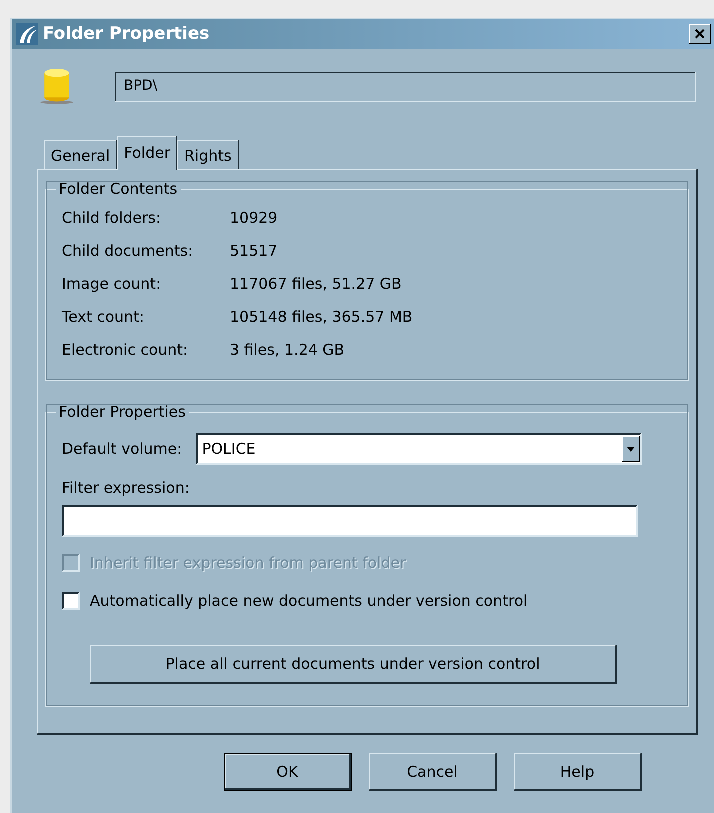 The height and width of the screenshot is (813, 714). Describe the element at coordinates (126, 488) in the screenshot. I see `field-label: Filter expression:` at that location.